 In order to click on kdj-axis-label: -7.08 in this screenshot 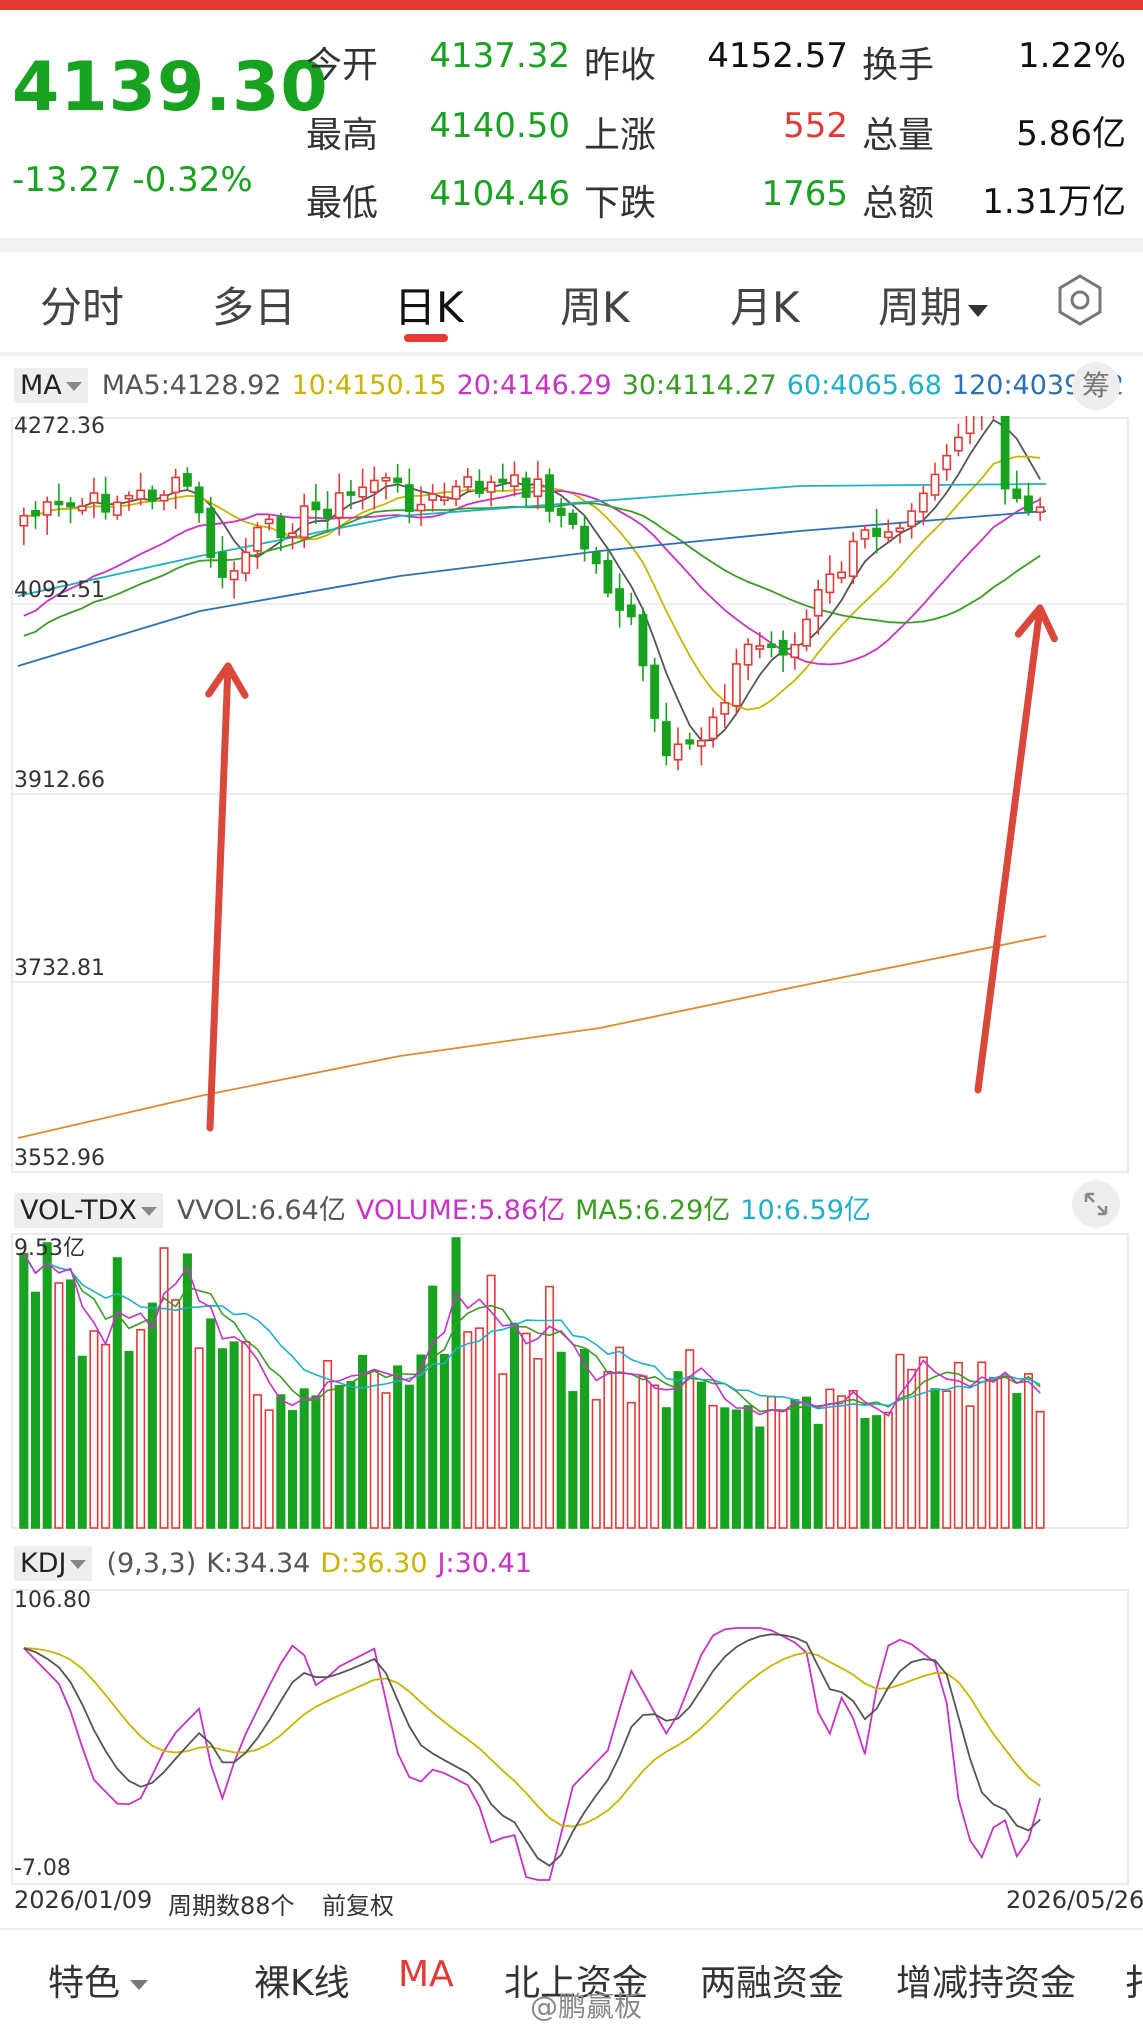, I will do `click(42, 1868)`.